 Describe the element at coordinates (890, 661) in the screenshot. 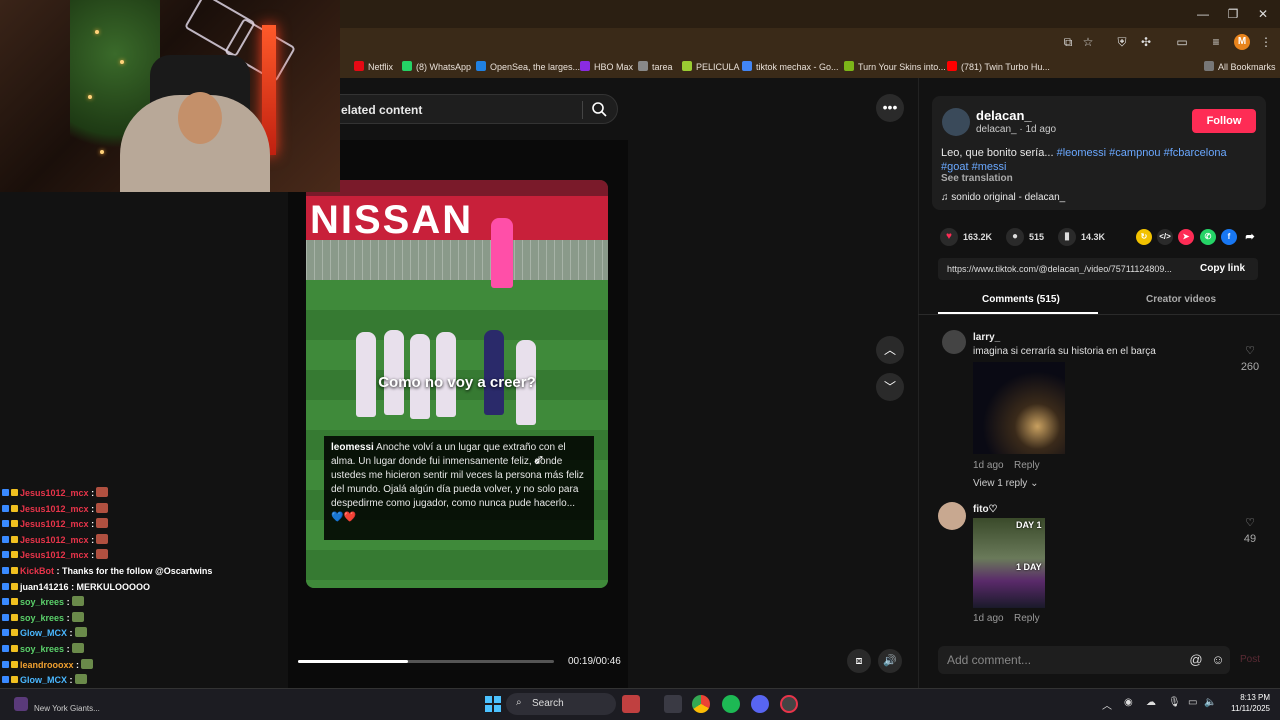

I see `volume-icon: 🔊` at that location.